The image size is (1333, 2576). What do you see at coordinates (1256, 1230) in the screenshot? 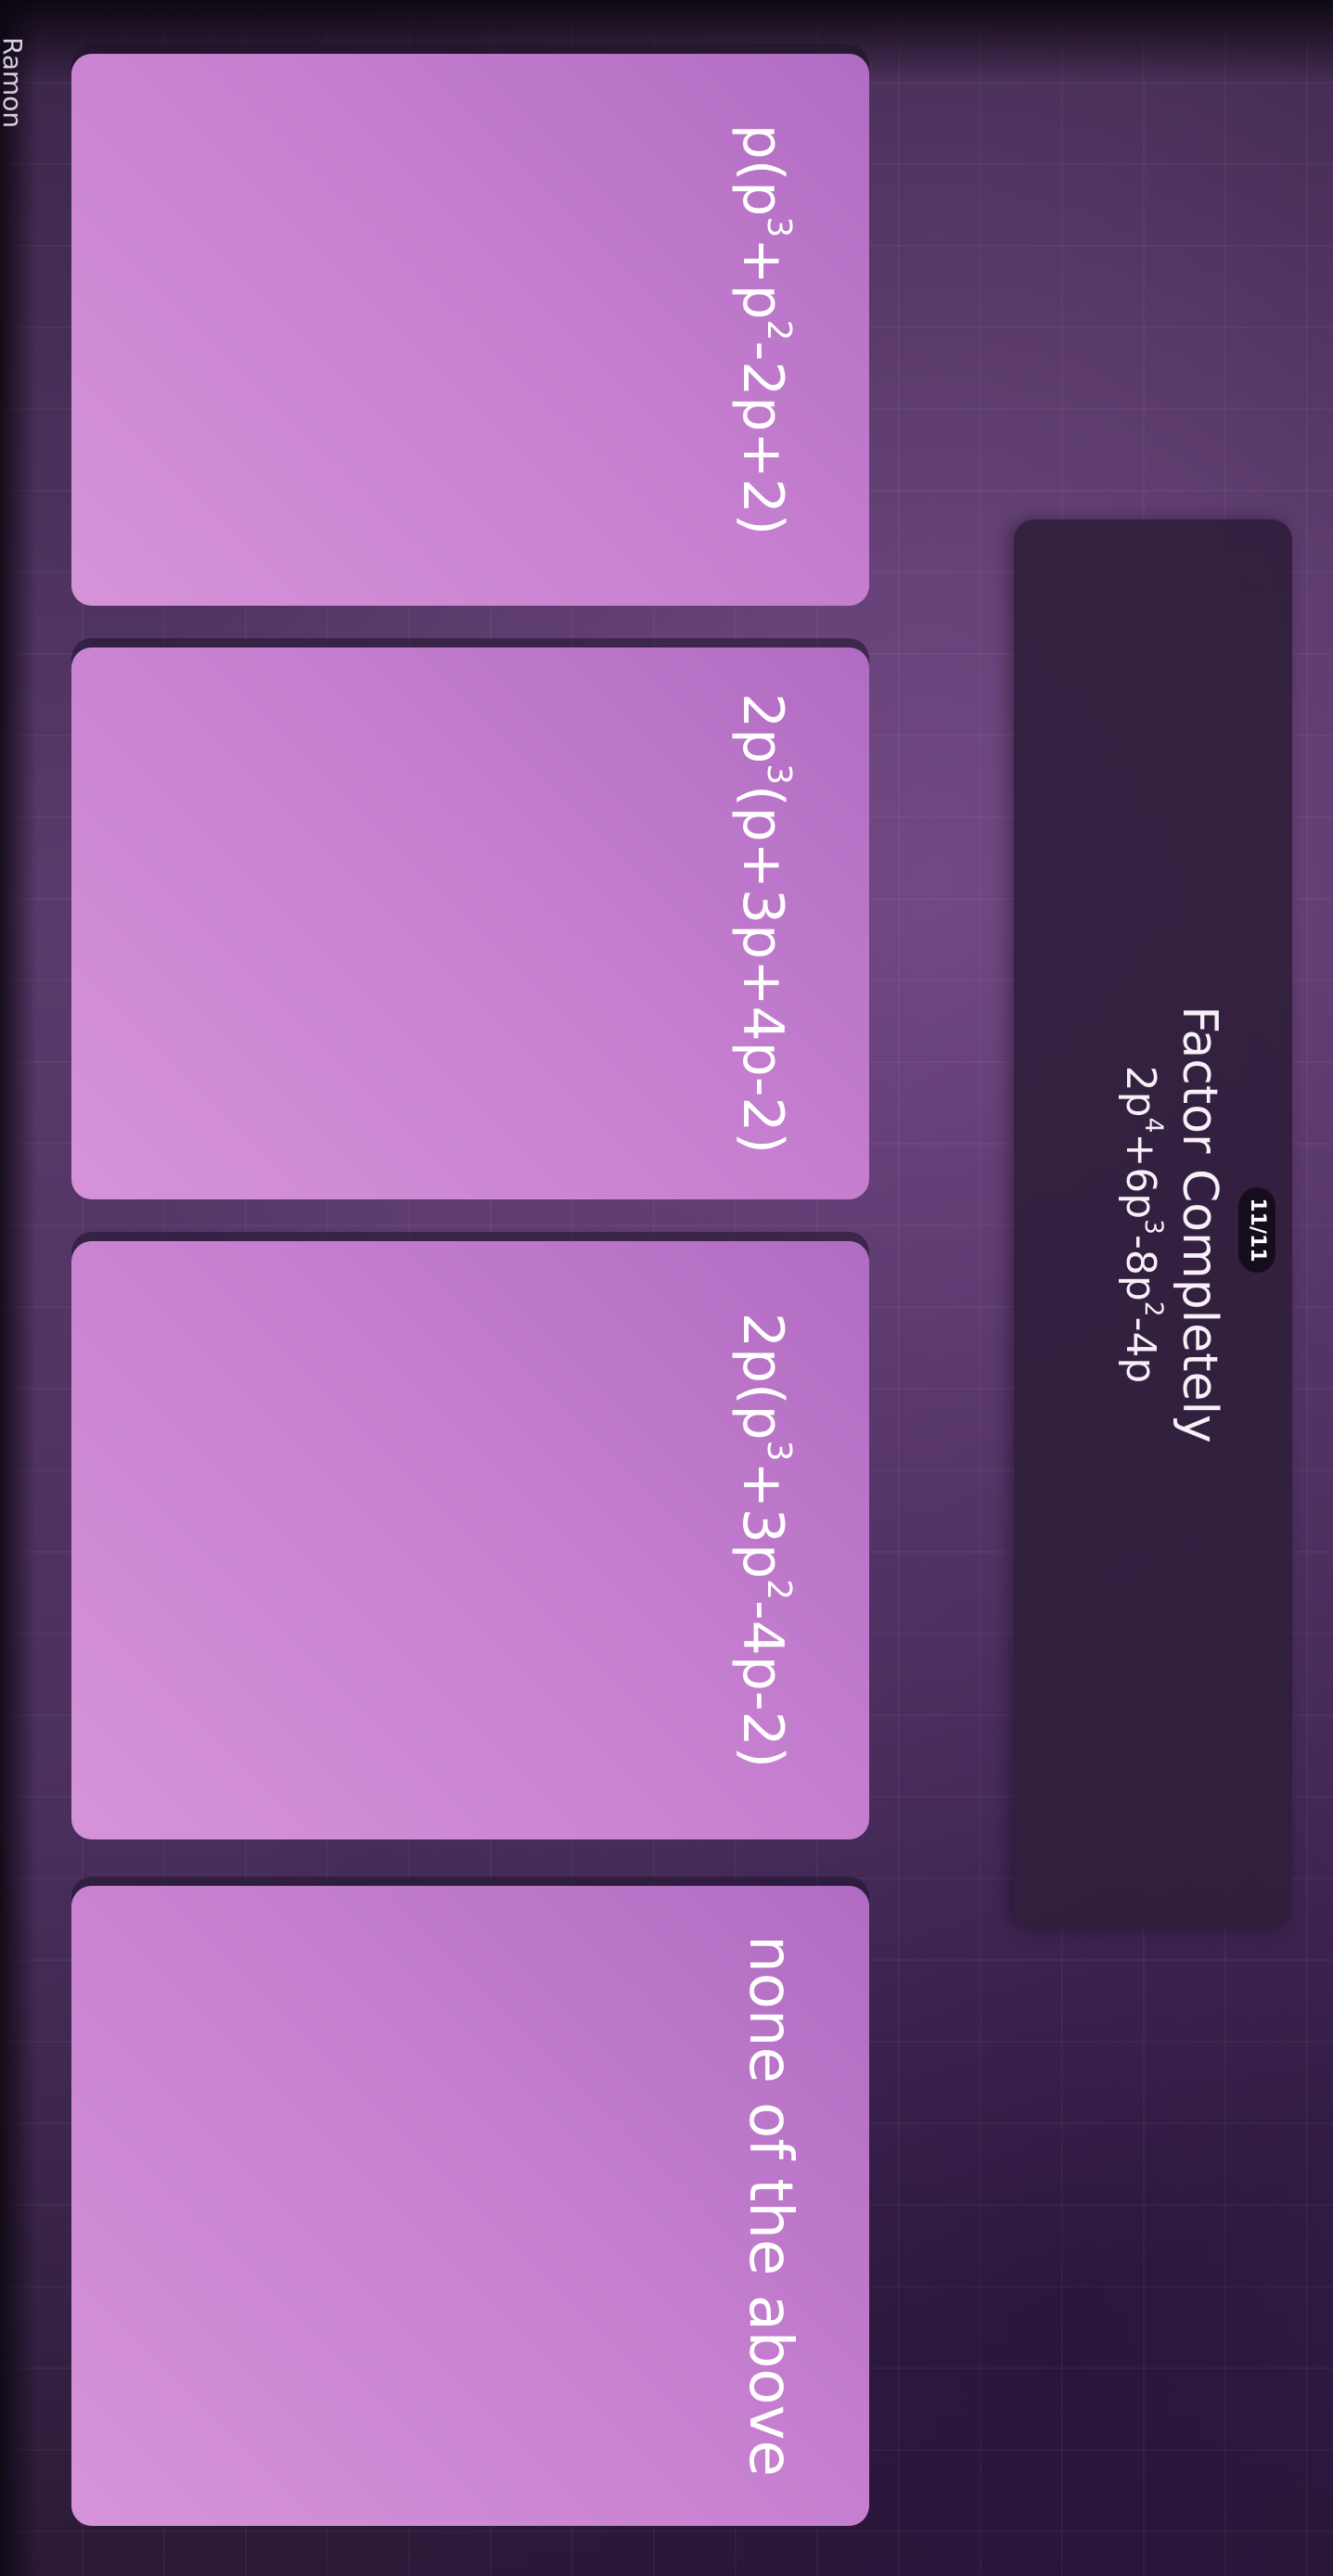
I see `question-counter: 11/11` at bounding box center [1256, 1230].